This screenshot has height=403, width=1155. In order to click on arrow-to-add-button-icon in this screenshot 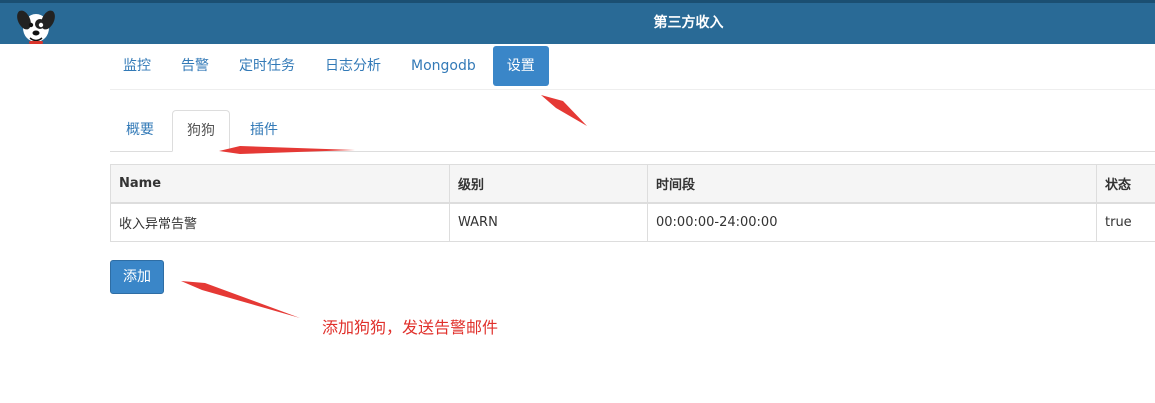, I will do `click(240, 299)`.